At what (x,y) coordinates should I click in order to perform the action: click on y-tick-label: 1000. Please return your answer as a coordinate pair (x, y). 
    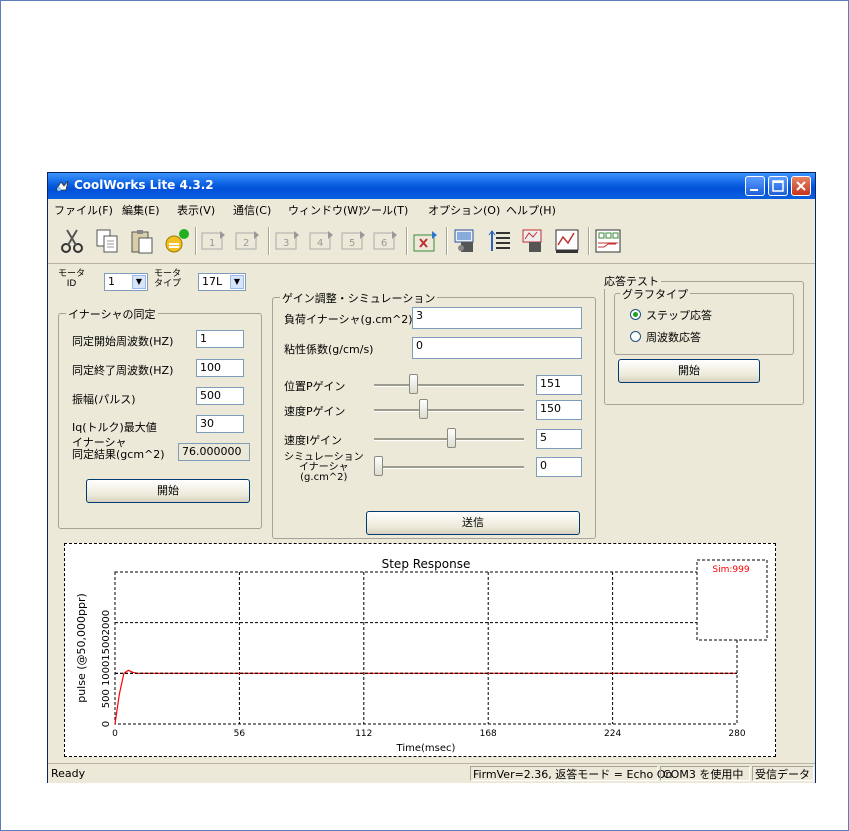
    Looking at the image, I should click on (106, 673).